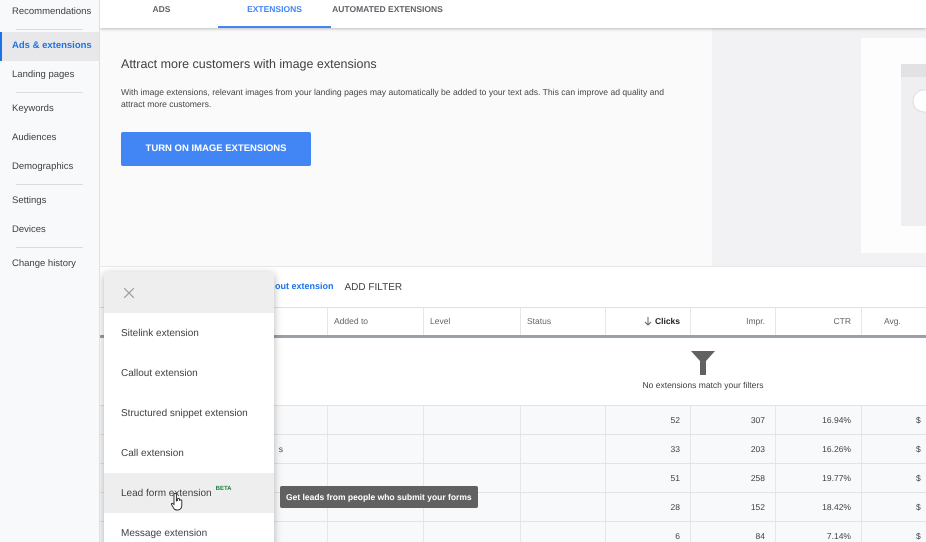 The height and width of the screenshot is (542, 926). I want to click on table-cell: 152, so click(757, 507).